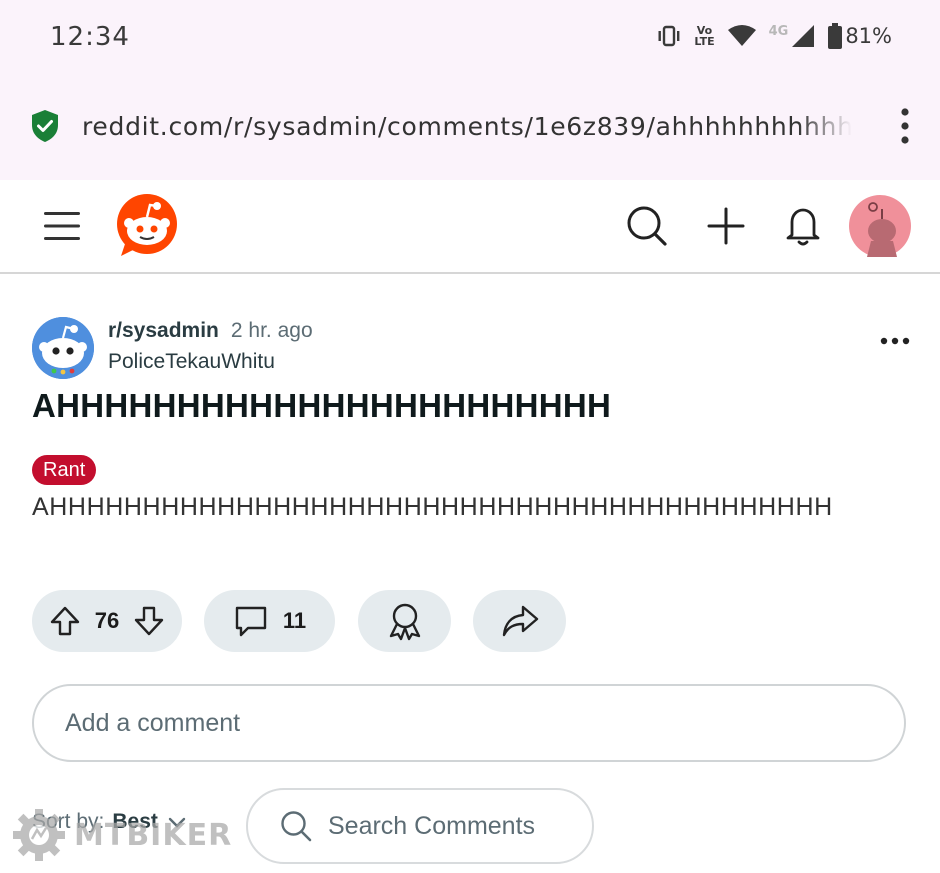  I want to click on battery-icon, so click(835, 36).